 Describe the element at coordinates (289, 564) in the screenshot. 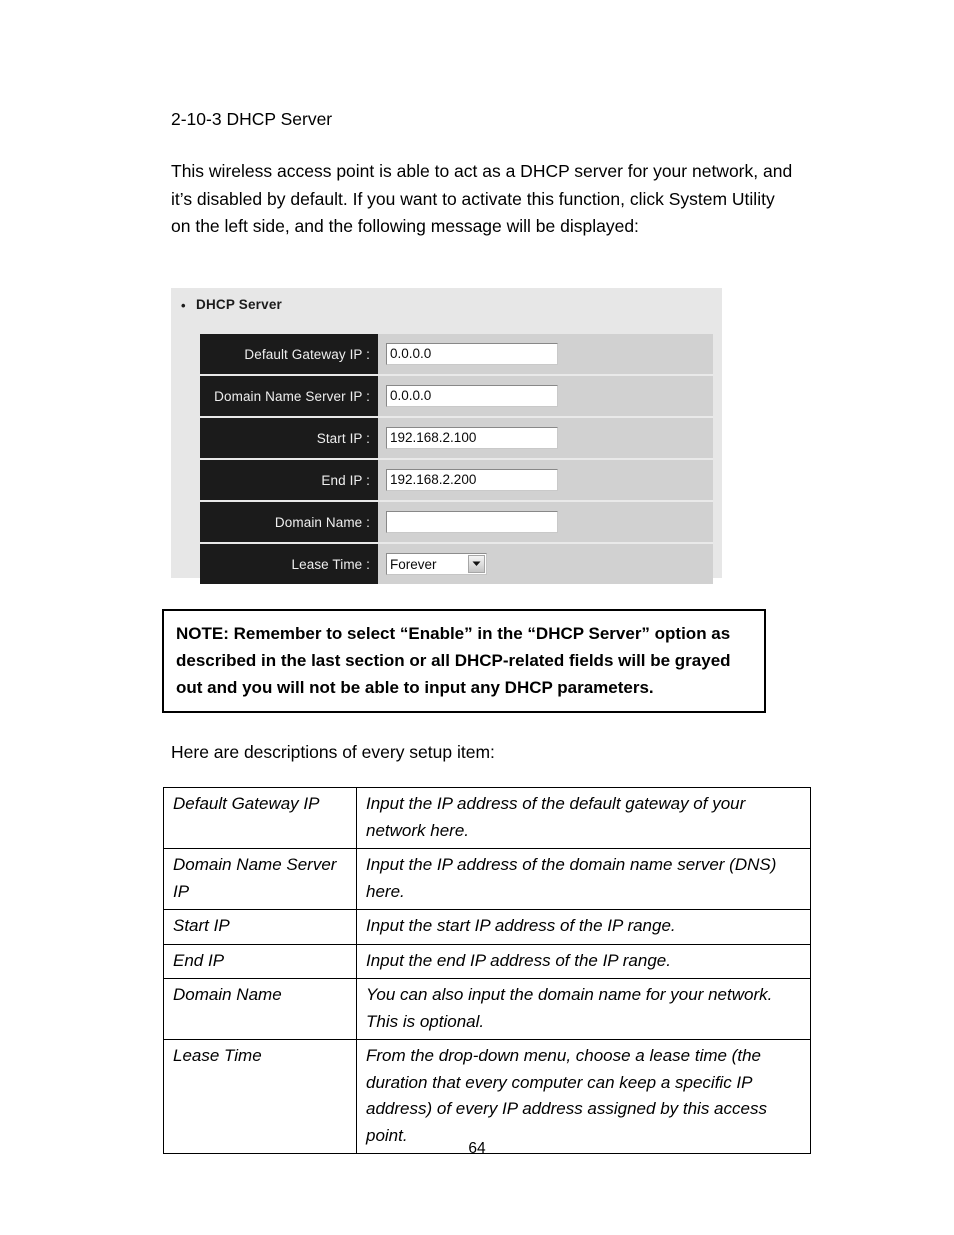

I see `field-label: Lease Time :` at that location.